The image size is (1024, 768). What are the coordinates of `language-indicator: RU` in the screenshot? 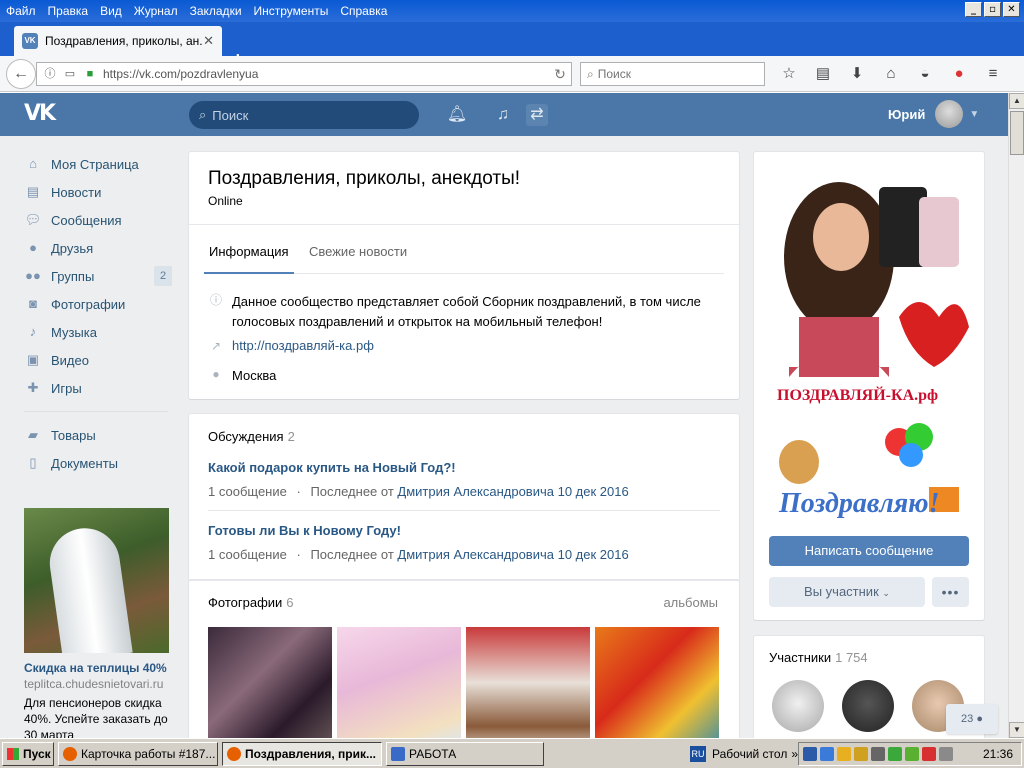 It's located at (698, 754).